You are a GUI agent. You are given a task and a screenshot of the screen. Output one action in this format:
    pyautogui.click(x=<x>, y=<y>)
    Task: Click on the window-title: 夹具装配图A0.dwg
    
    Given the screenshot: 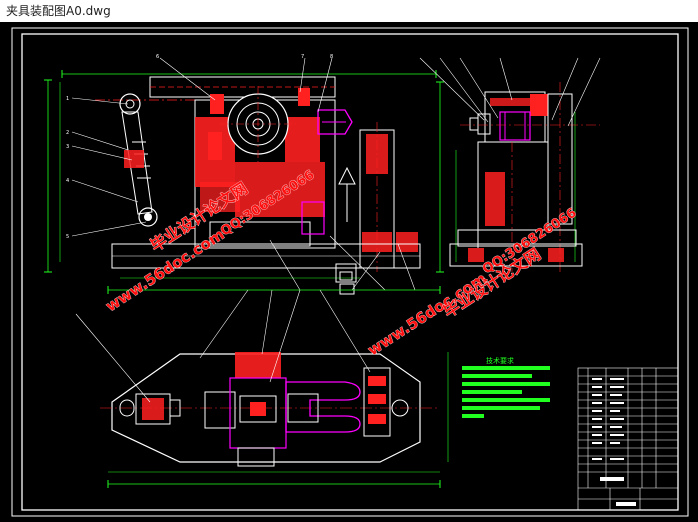 What is the action you would take?
    pyautogui.click(x=58, y=11)
    